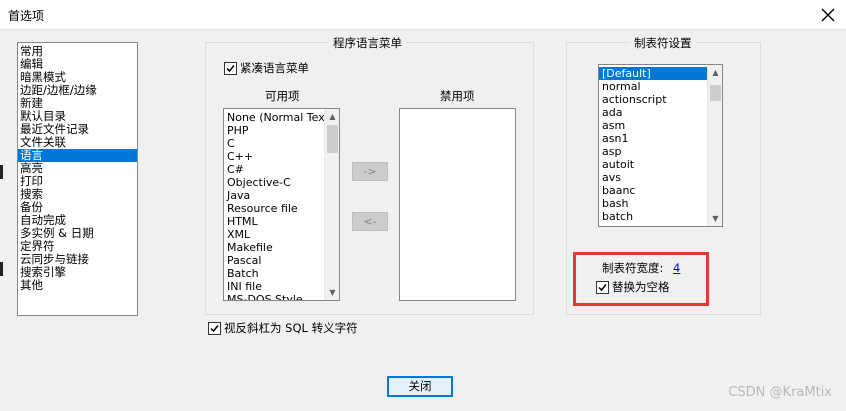 The height and width of the screenshot is (411, 846). I want to click on available-language-item: Batch, so click(281, 273).